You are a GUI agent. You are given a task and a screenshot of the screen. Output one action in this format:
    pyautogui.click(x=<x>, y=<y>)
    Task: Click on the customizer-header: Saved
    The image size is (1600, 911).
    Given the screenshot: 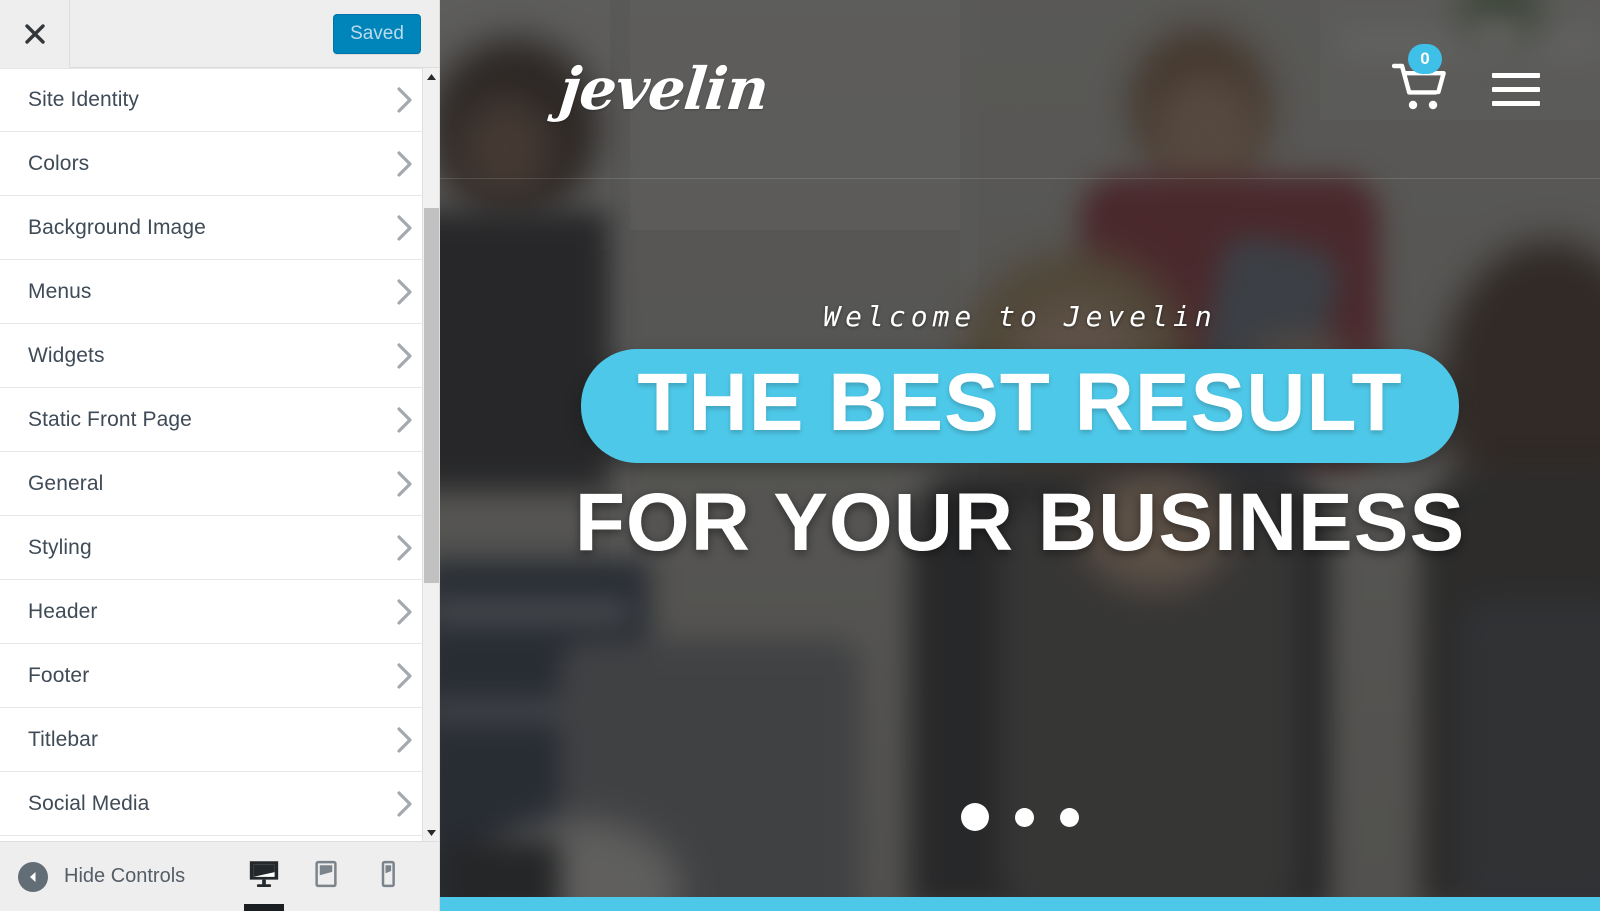 What is the action you would take?
    pyautogui.click(x=219, y=34)
    